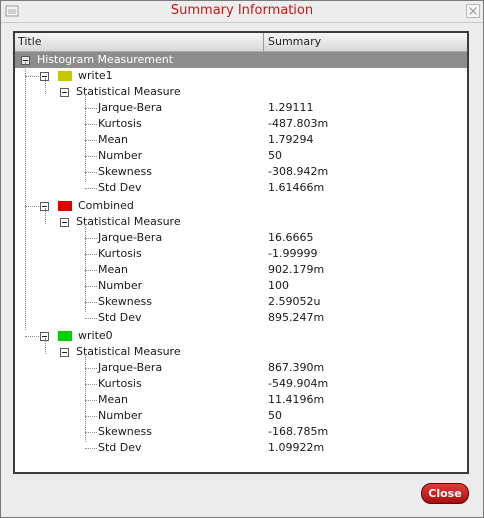  Describe the element at coordinates (296, 317) in the screenshot. I see `stat-value: 895.247m` at that location.